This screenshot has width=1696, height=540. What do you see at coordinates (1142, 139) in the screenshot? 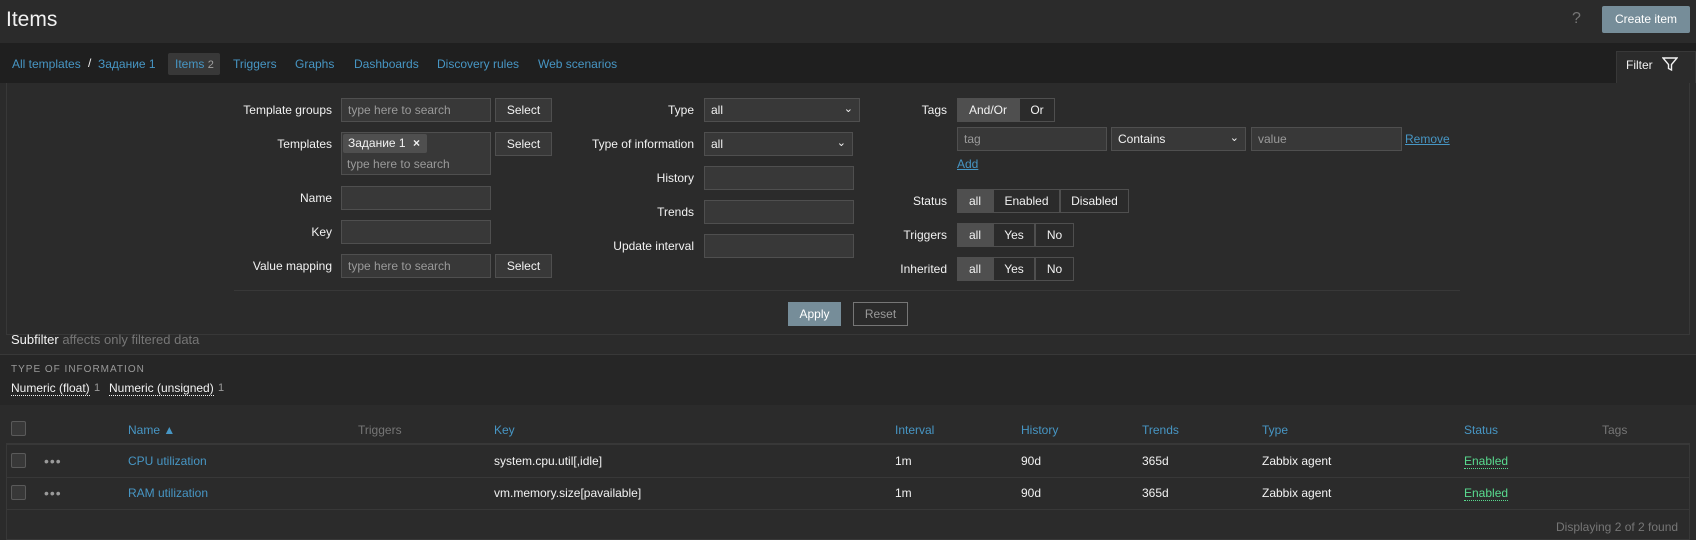
I see `tag-operator-value: Contains` at bounding box center [1142, 139].